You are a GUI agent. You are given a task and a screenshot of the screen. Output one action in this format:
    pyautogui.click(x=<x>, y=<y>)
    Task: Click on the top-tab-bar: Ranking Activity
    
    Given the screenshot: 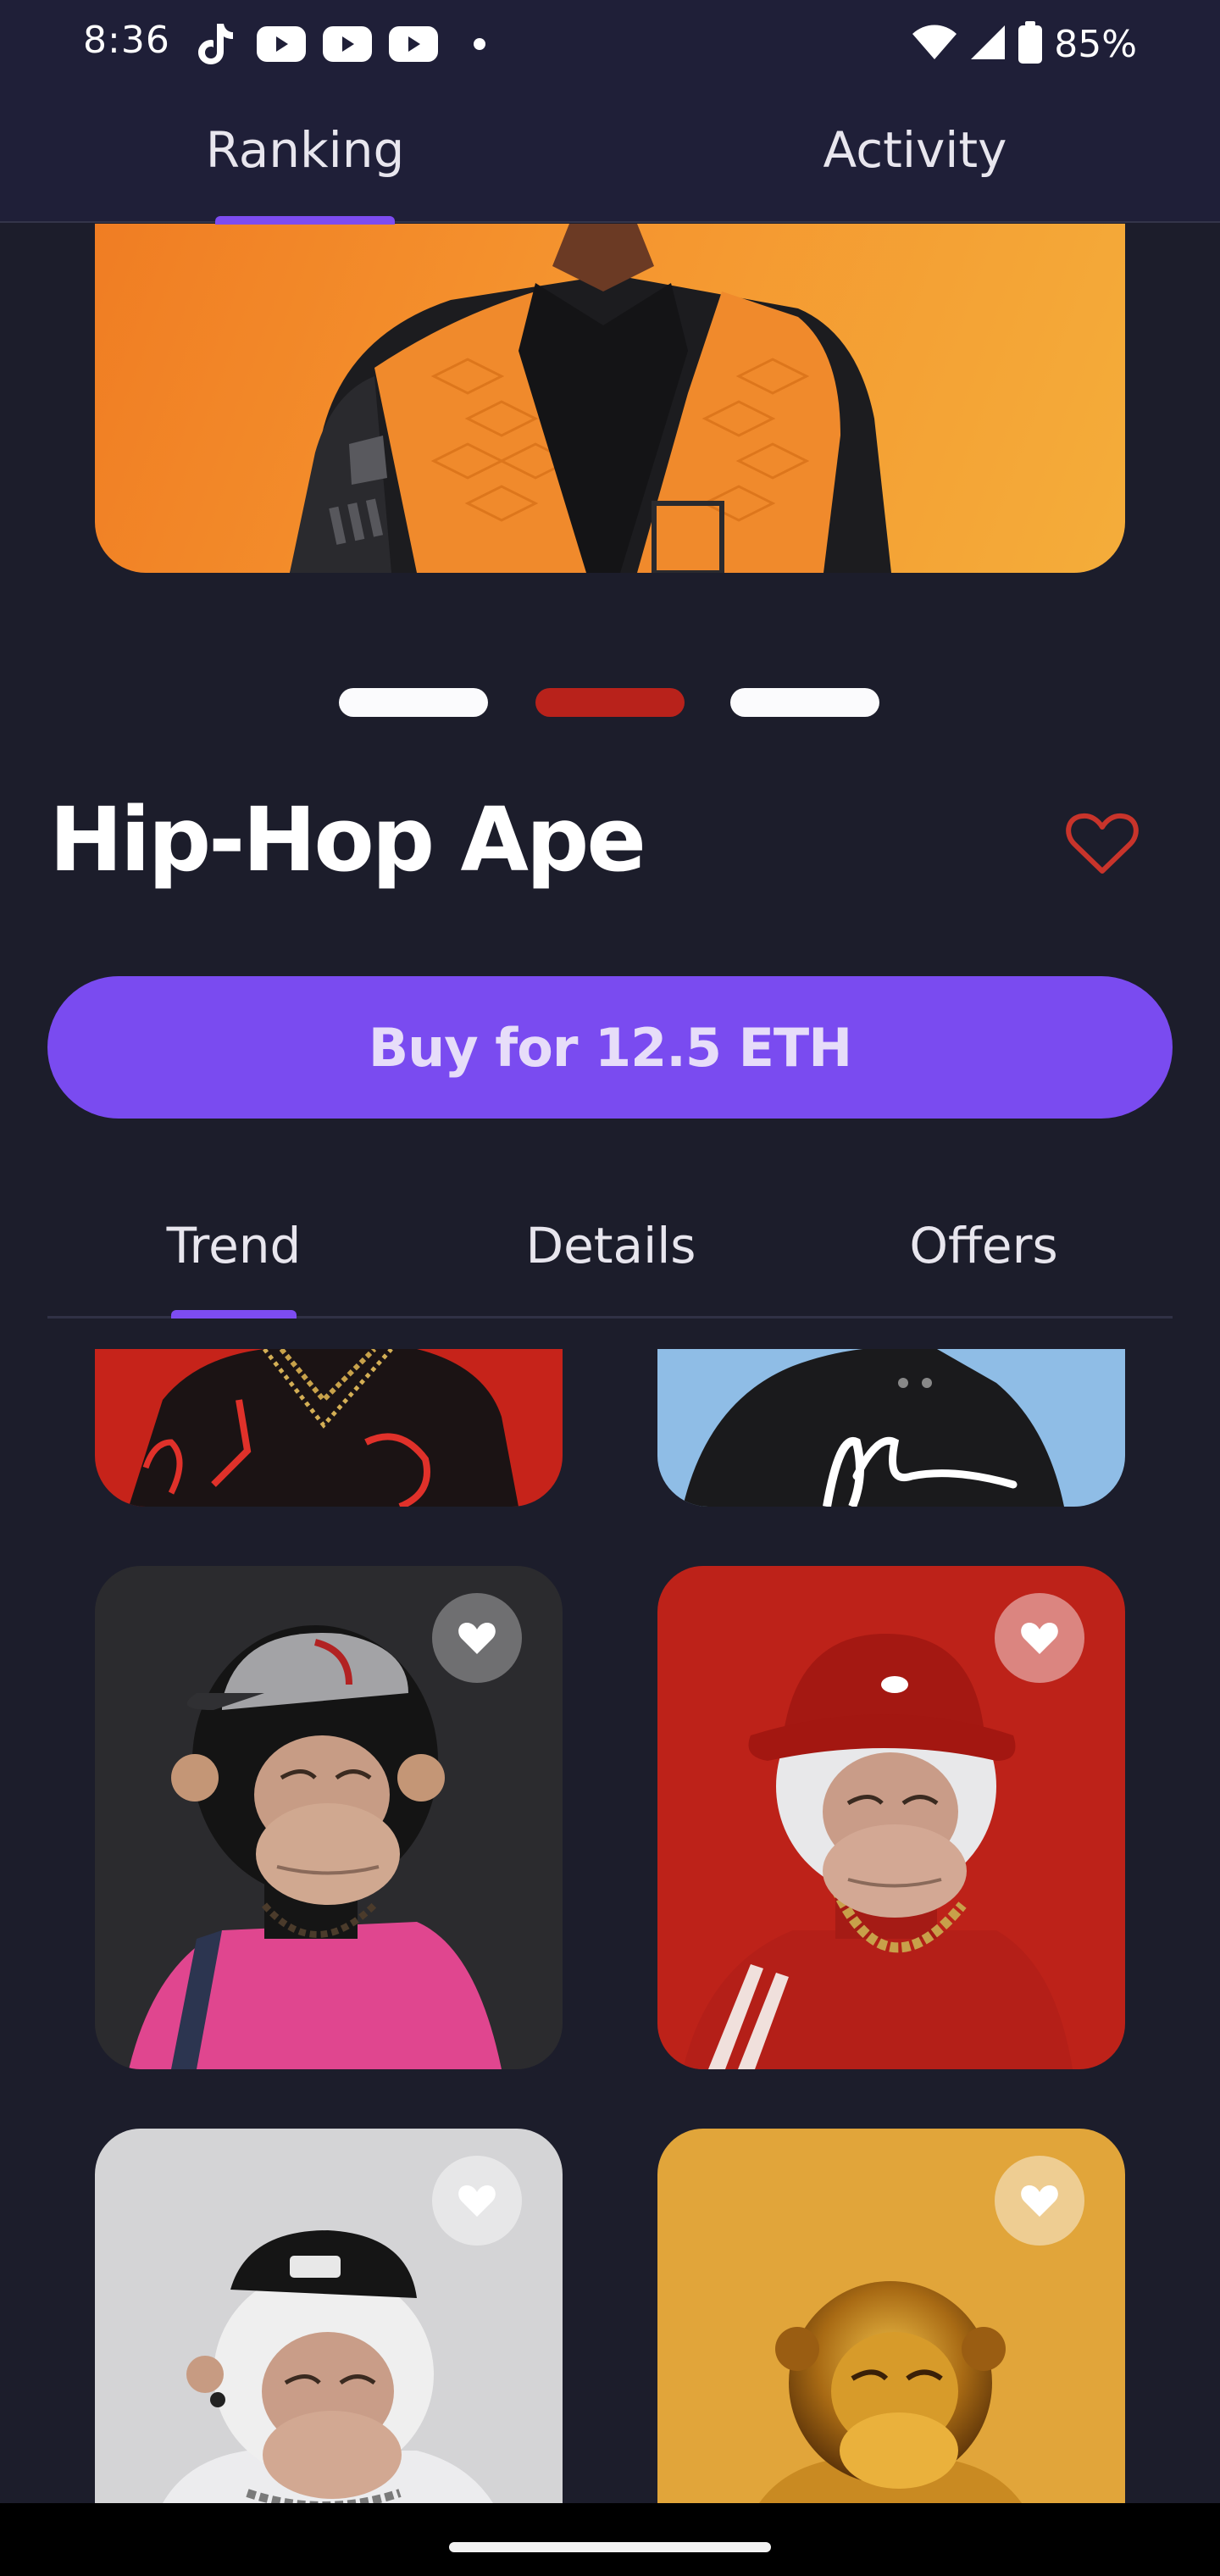 What is the action you would take?
    pyautogui.click(x=610, y=159)
    